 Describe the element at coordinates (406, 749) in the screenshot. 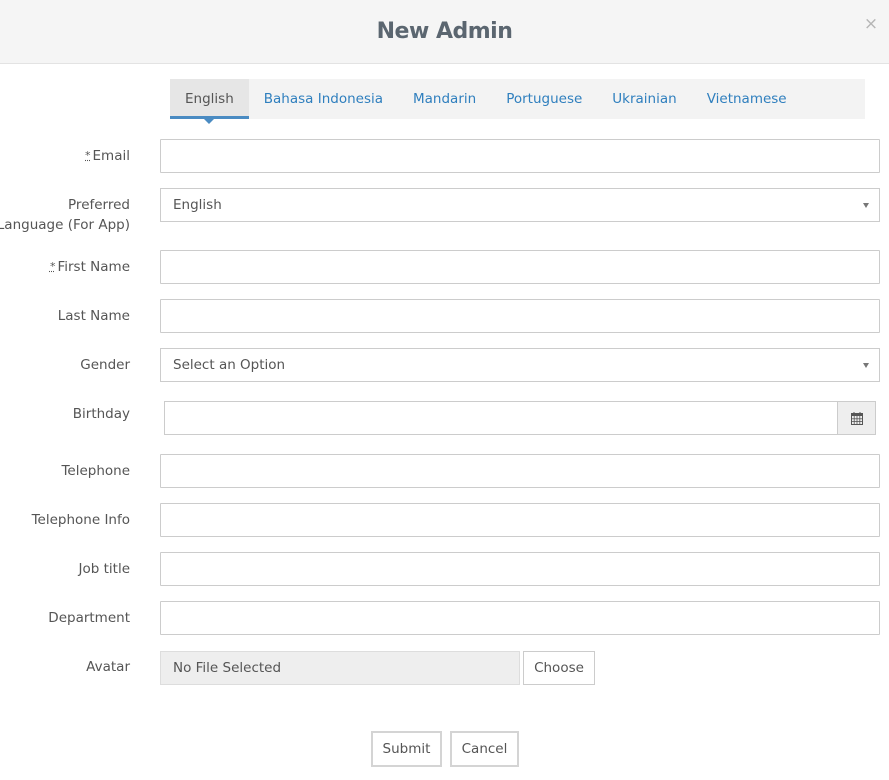

I see `submit-button: Submit` at that location.